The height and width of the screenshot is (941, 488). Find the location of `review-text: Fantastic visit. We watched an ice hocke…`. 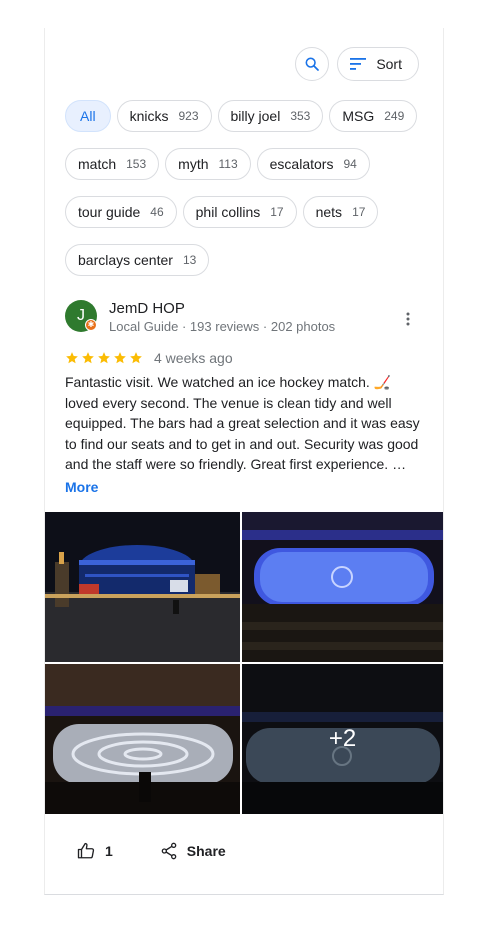

review-text: Fantastic visit. We watched an ice hocke… is located at coordinates (242, 423).